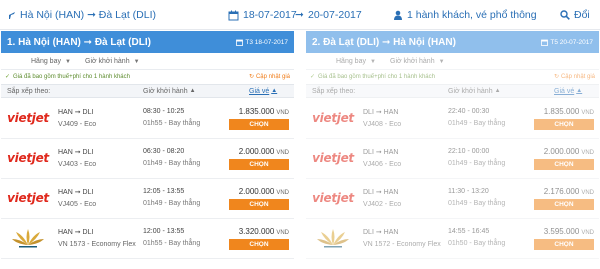  What do you see at coordinates (565, 15) in the screenshot?
I see `search-icon` at bounding box center [565, 15].